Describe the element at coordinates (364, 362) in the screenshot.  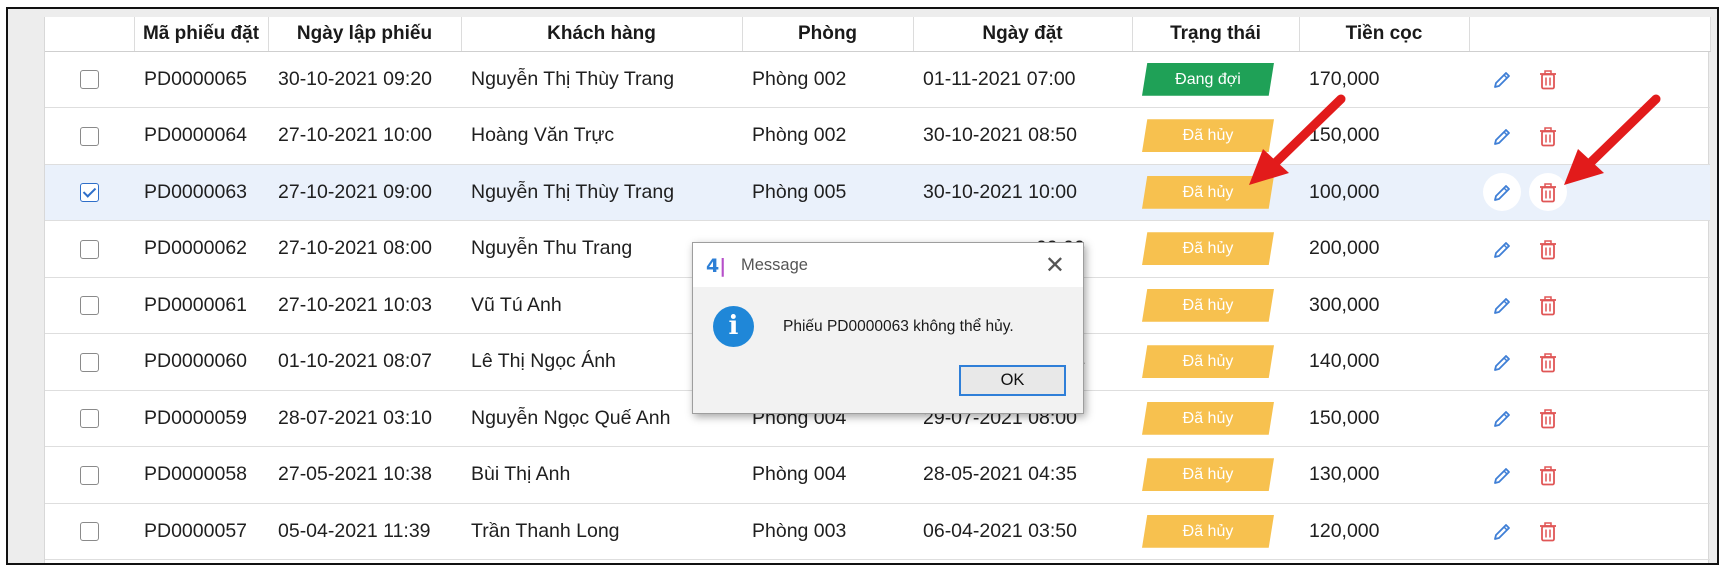
I see `created-date-cell: 01-10-2021 08:07` at that location.